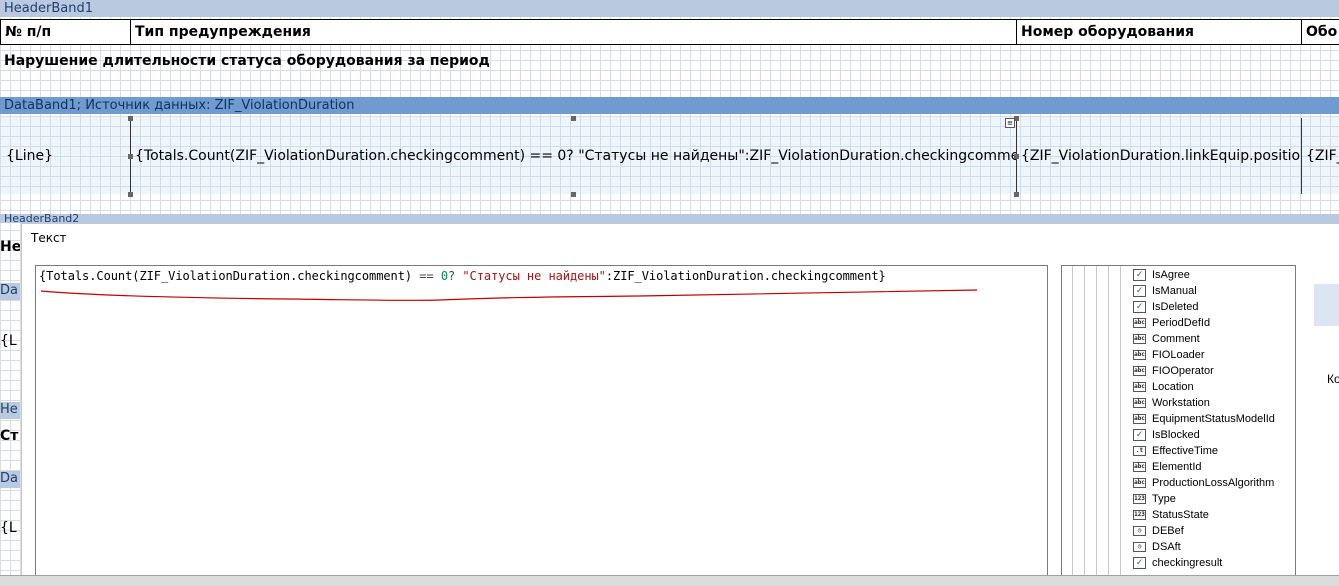 The width and height of the screenshot is (1339, 586). I want to click on tree-item: abc FIOOperator, so click(1173, 371).